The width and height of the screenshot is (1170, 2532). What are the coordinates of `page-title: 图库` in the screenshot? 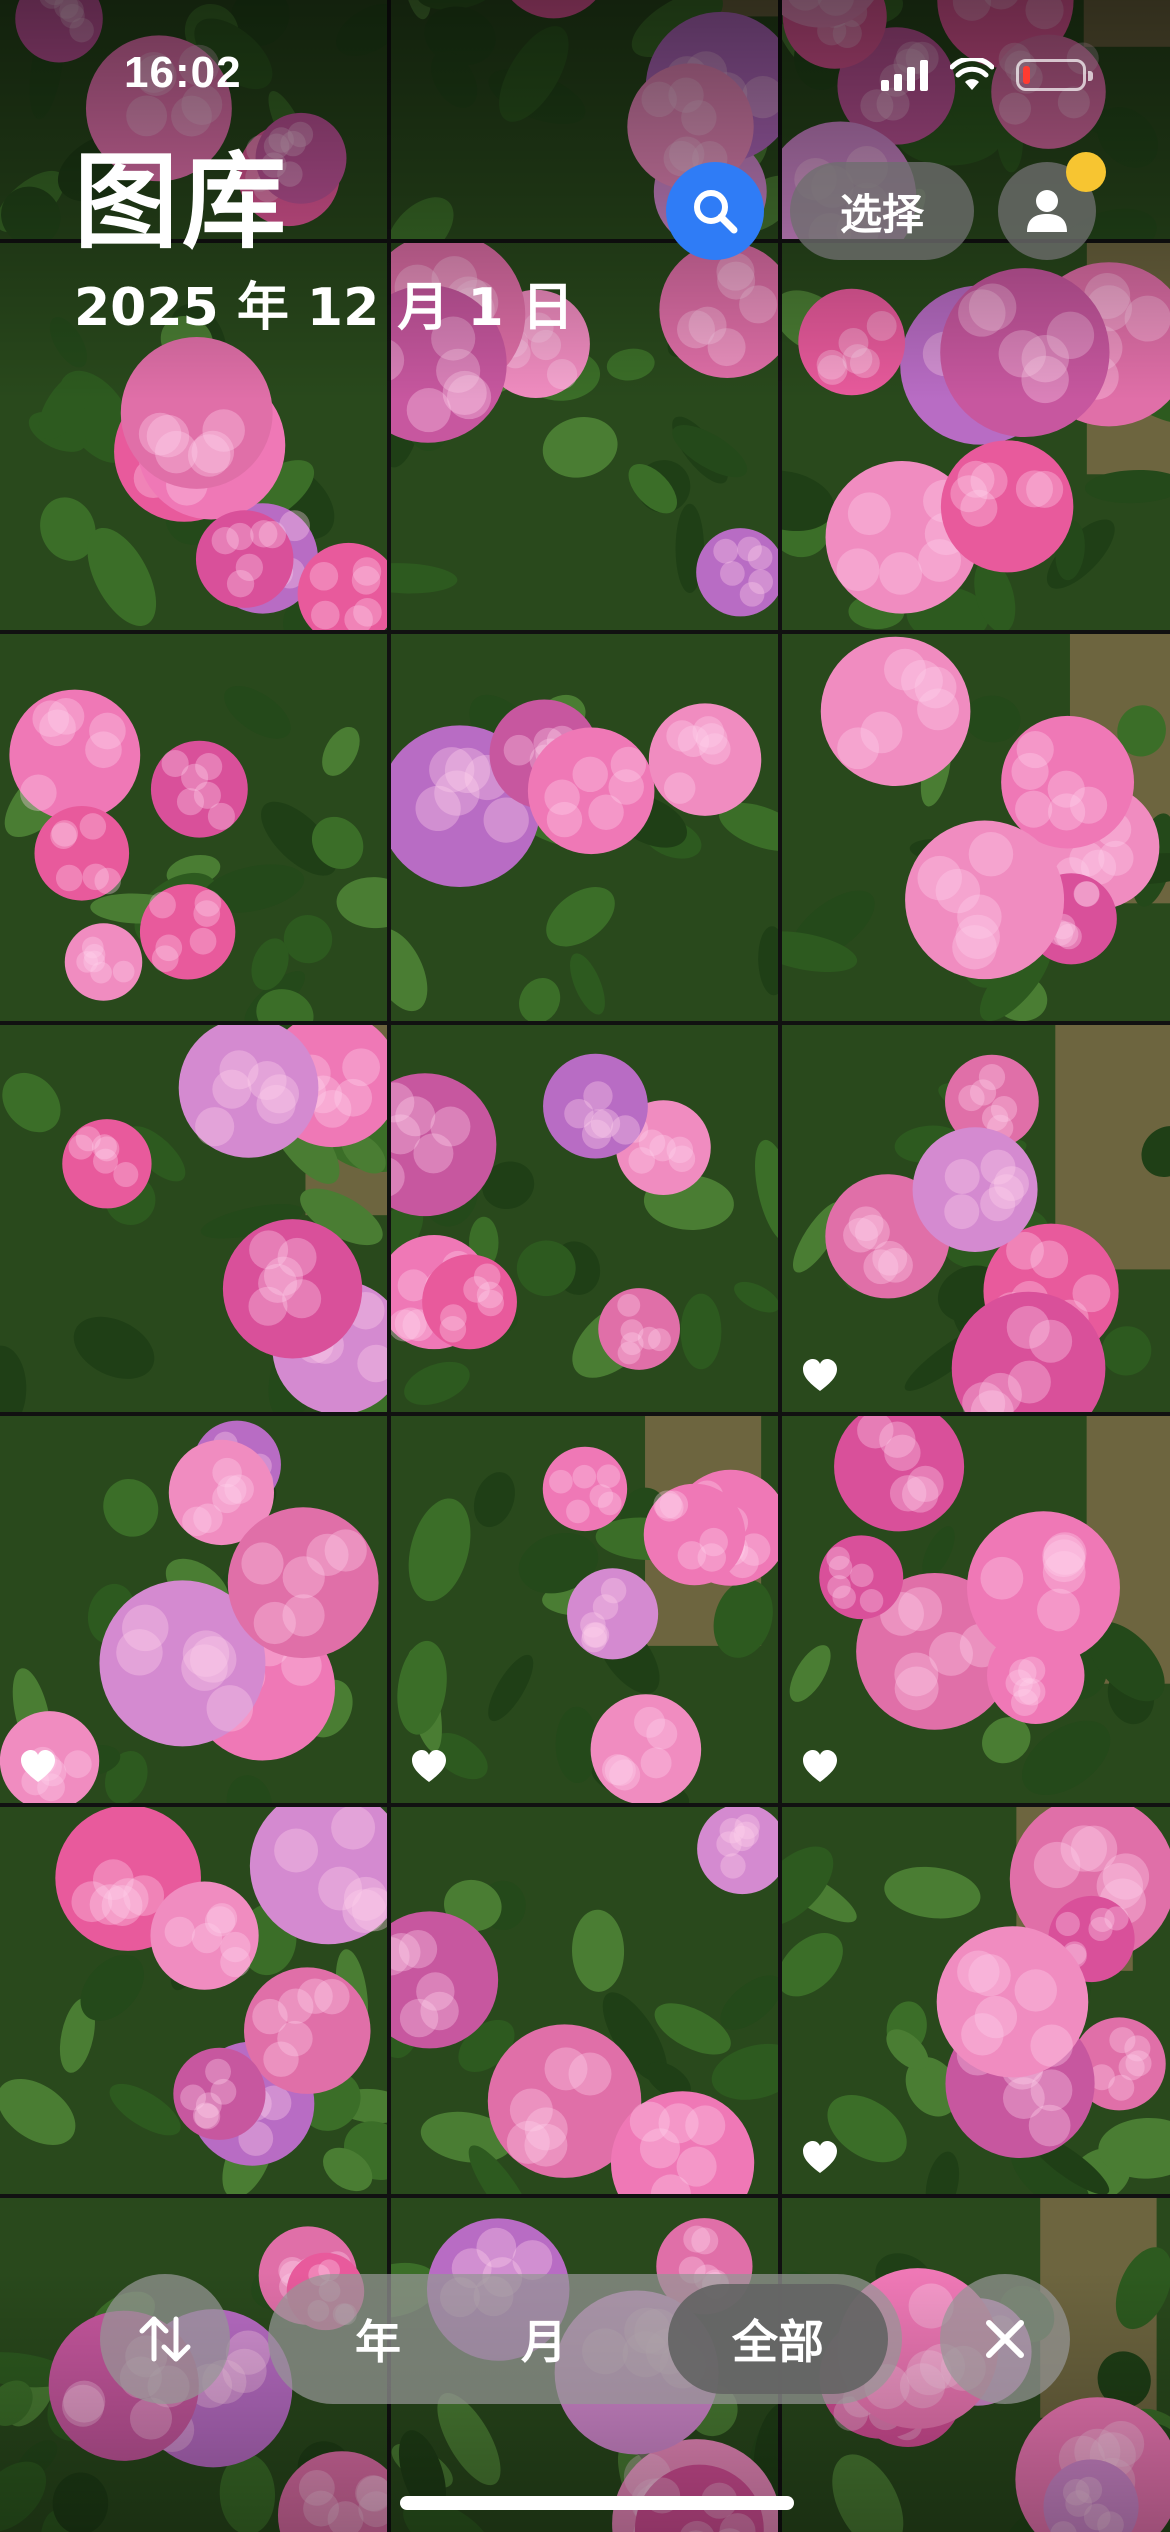 It's located at (182, 202).